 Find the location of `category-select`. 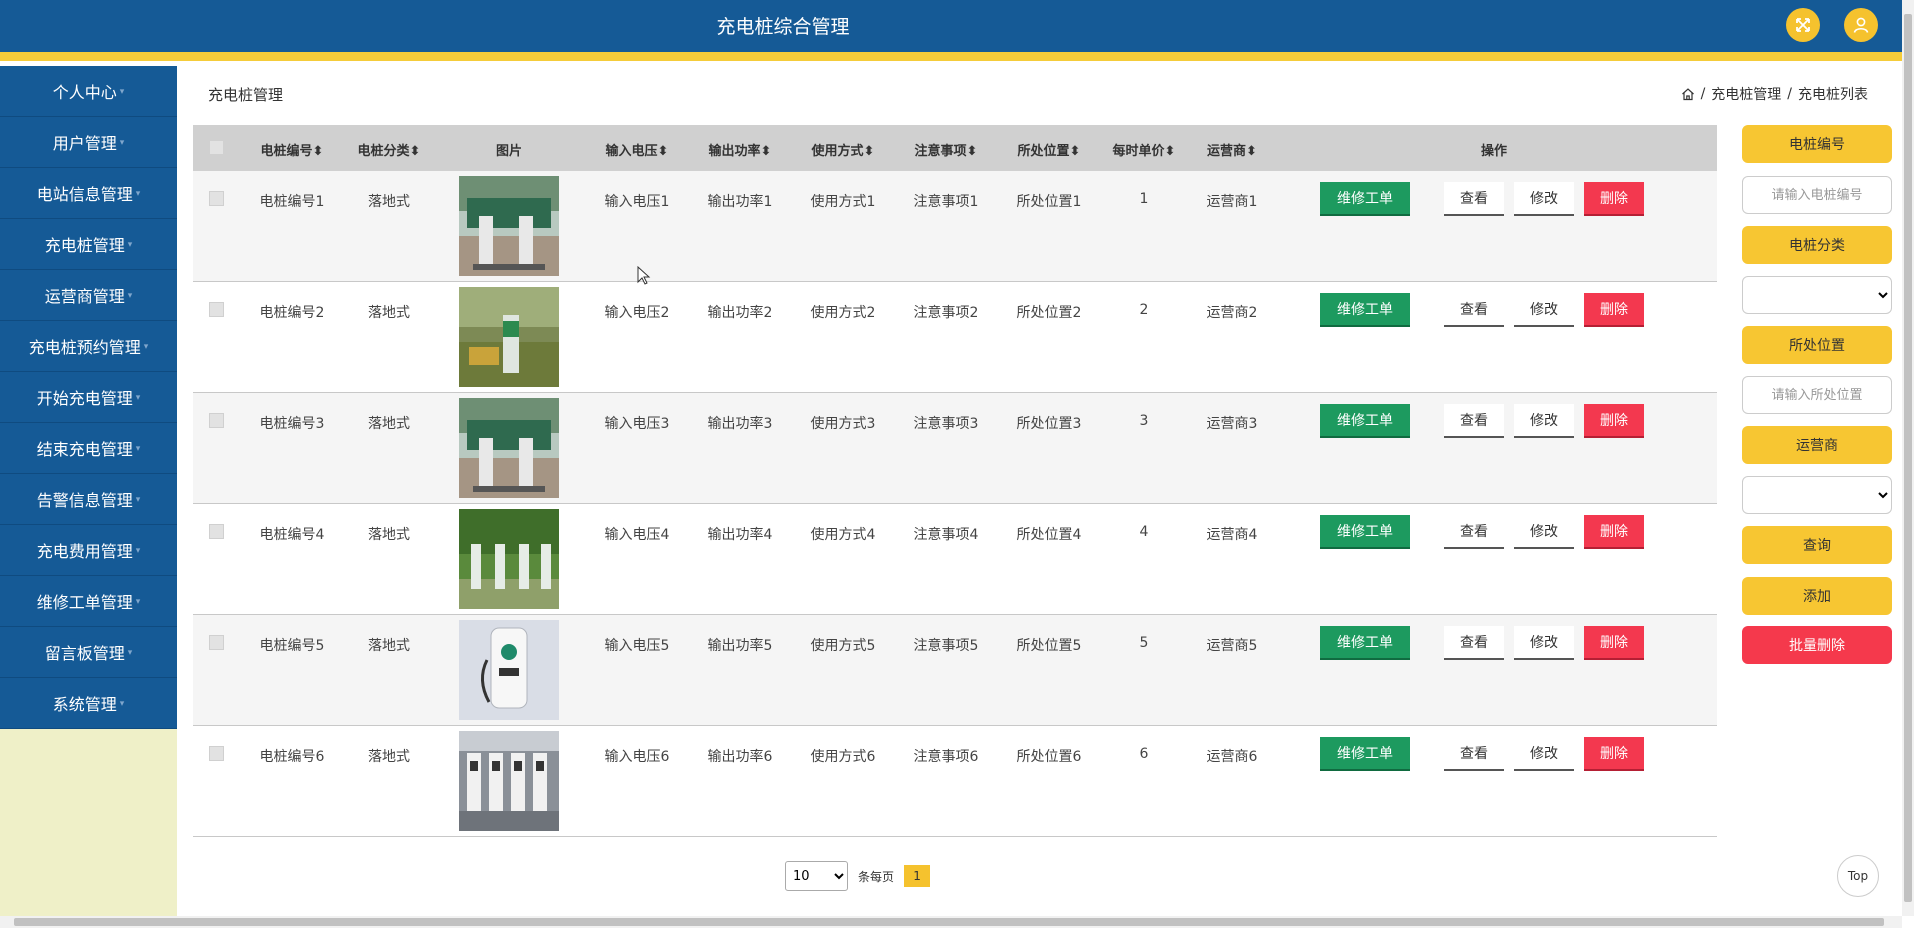

category-select is located at coordinates (1817, 295).